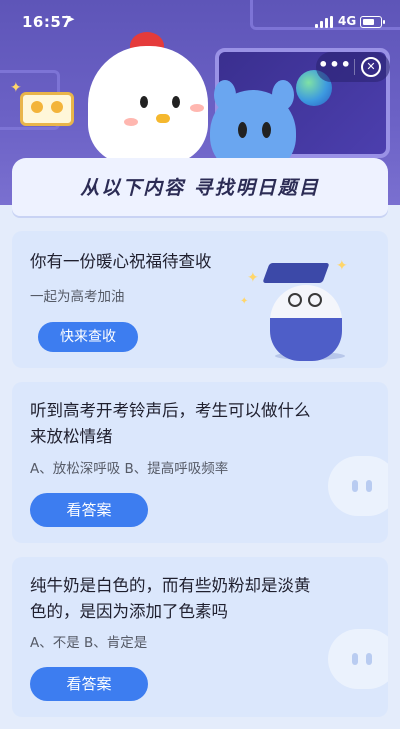 This screenshot has height=729, width=400. I want to click on question-options: A、放松深呼吸 B、提高呼吸频率, so click(129, 469).